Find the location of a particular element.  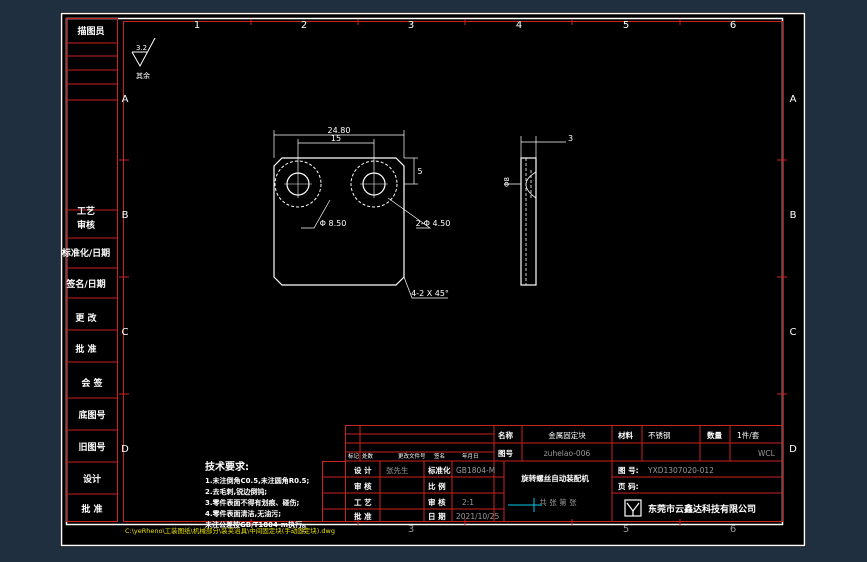

zone-col-bottom-3: 3 is located at coordinates (411, 529).